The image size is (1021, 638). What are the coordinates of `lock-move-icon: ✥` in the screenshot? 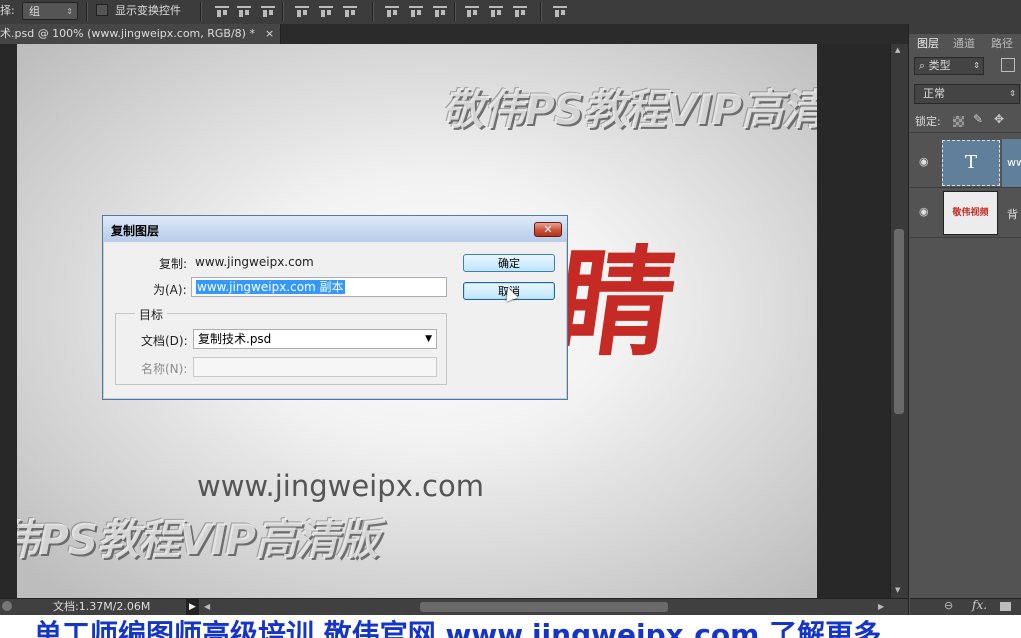 It's located at (999, 119).